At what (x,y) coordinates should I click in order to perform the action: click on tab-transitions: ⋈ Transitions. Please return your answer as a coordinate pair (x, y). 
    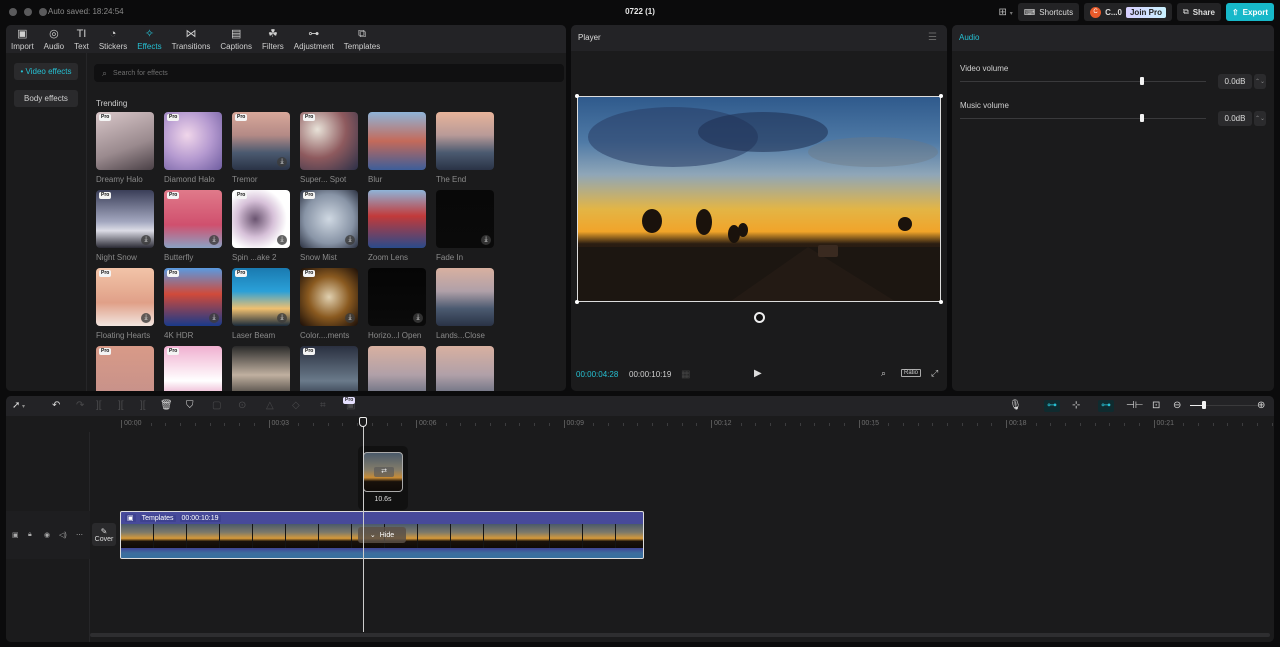
    Looking at the image, I should click on (191, 39).